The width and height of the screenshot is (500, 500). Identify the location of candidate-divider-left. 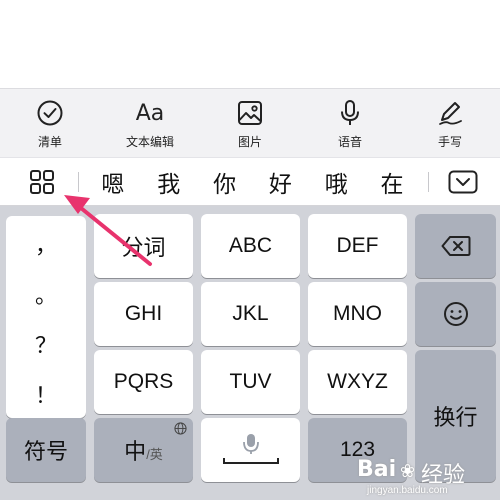
(78, 182).